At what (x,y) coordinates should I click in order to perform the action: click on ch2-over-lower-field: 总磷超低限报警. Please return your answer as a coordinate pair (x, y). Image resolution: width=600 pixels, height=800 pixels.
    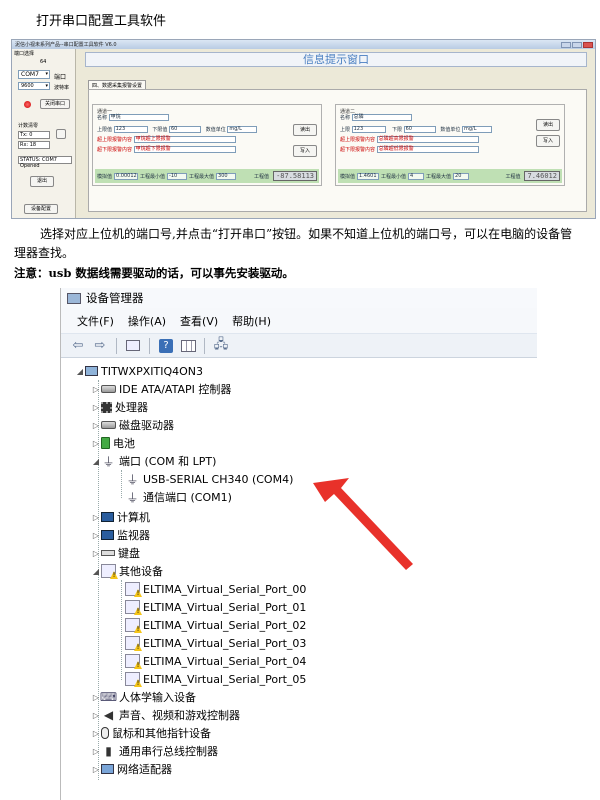
    Looking at the image, I should click on (427, 149).